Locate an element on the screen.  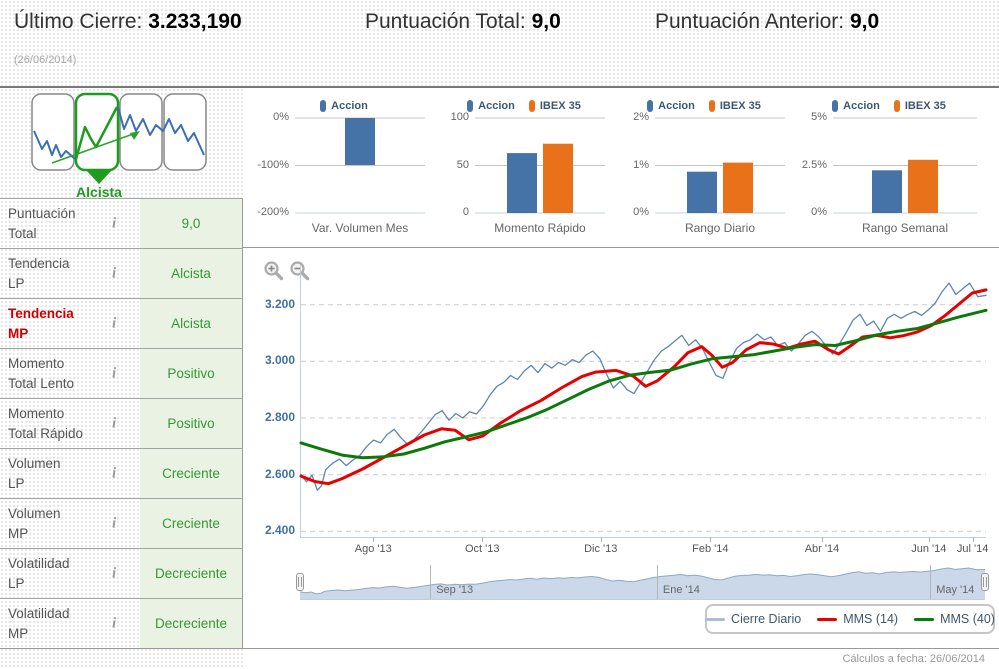
navigator-label: May '14 is located at coordinates (955, 590).